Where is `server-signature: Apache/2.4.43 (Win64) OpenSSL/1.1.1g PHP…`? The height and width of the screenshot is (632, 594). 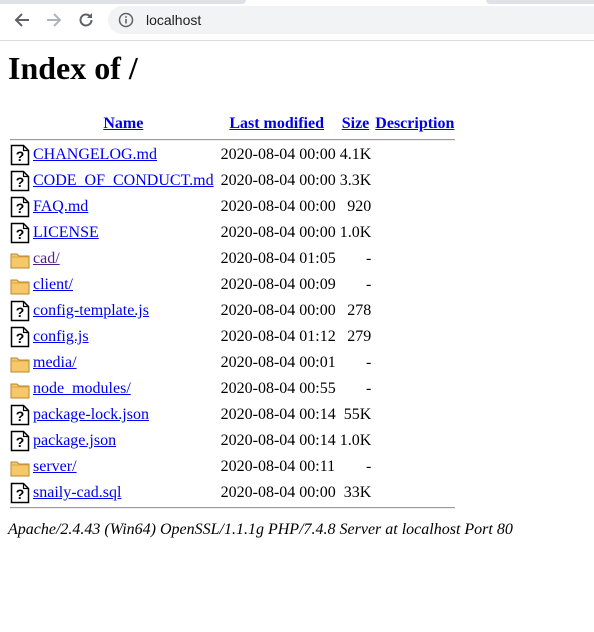
server-signature: Apache/2.4.43 (Win64) OpenSSL/1.1.1g PHP… is located at coordinates (260, 529).